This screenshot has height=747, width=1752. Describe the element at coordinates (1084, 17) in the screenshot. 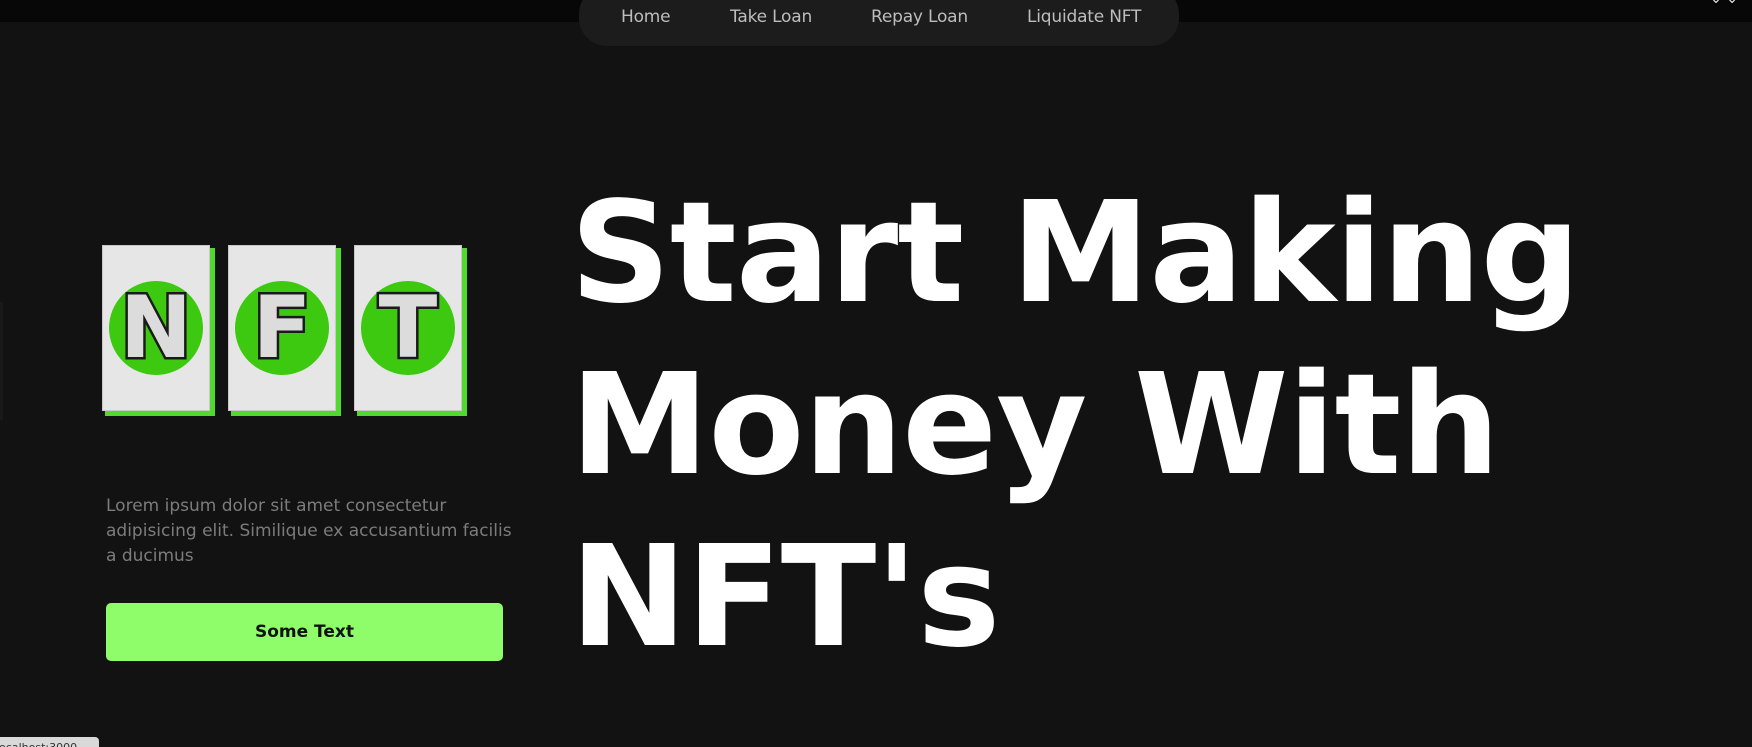

I see `nav-liquidate-nft: Liquidate NFT` at that location.